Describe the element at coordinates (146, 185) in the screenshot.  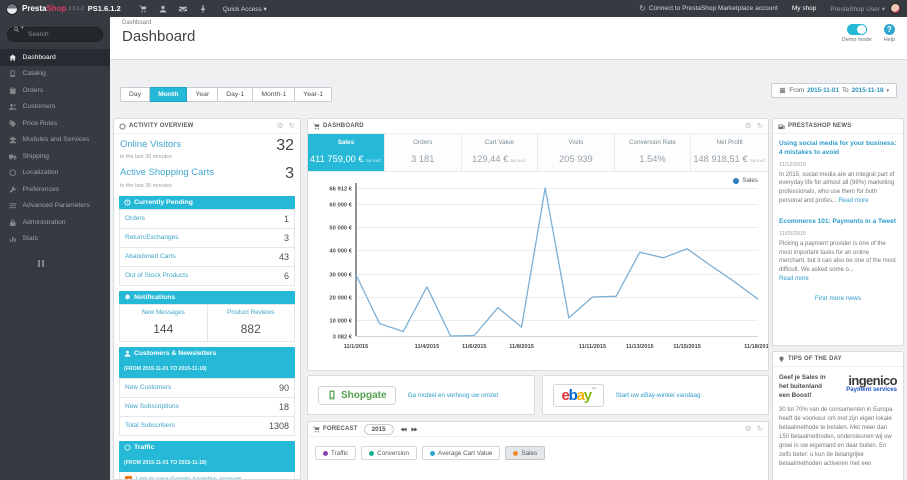
I see `active-carts-subtitle: in the last 30 minutes` at that location.